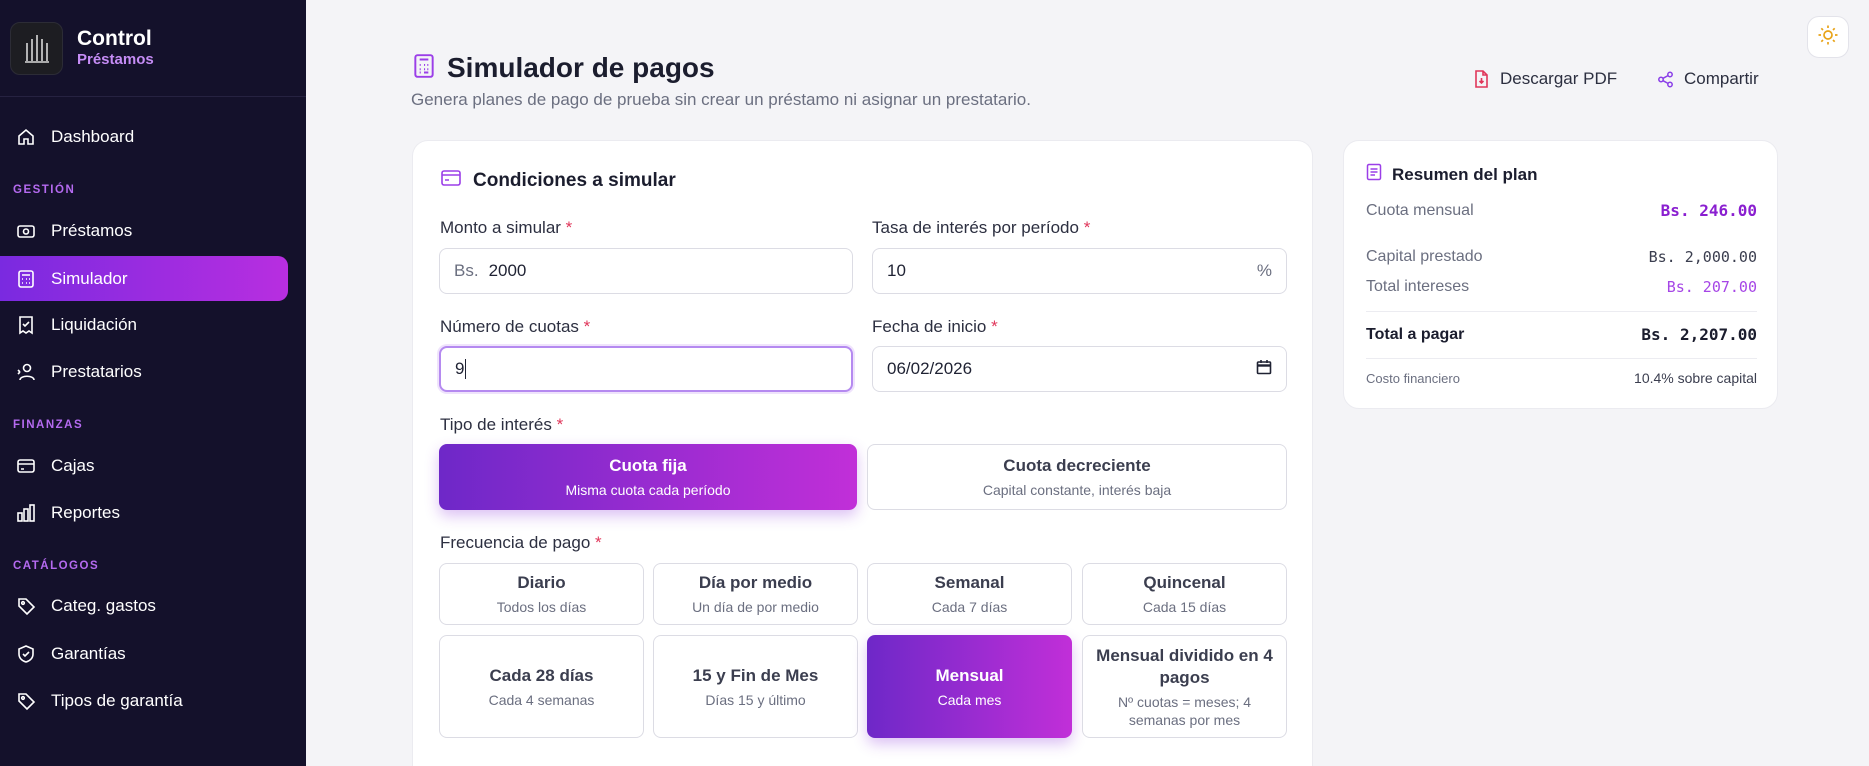  I want to click on nav-dashboard-label: Dashboard, so click(93, 136).